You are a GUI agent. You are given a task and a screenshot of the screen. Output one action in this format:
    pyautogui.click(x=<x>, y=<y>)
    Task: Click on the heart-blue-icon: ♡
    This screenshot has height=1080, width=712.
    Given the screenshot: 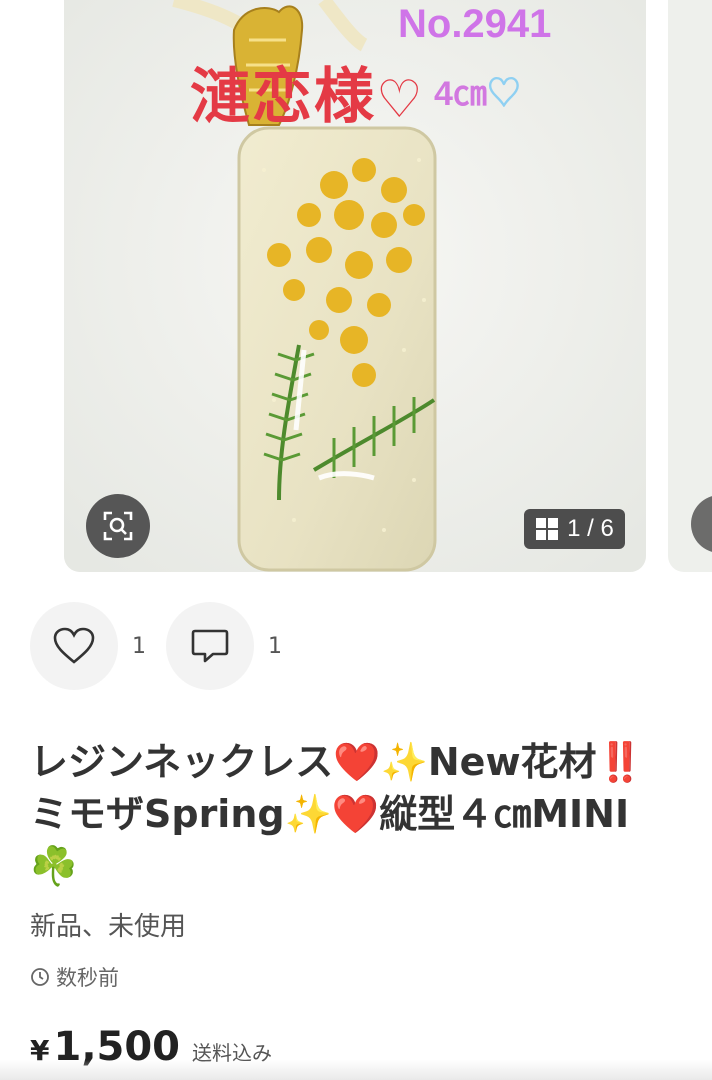 What is the action you would take?
    pyautogui.click(x=503, y=94)
    